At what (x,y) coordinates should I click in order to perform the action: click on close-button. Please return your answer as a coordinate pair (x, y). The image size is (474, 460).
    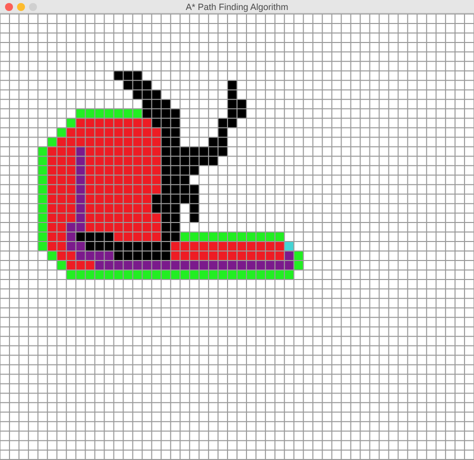
    Looking at the image, I should click on (9, 6).